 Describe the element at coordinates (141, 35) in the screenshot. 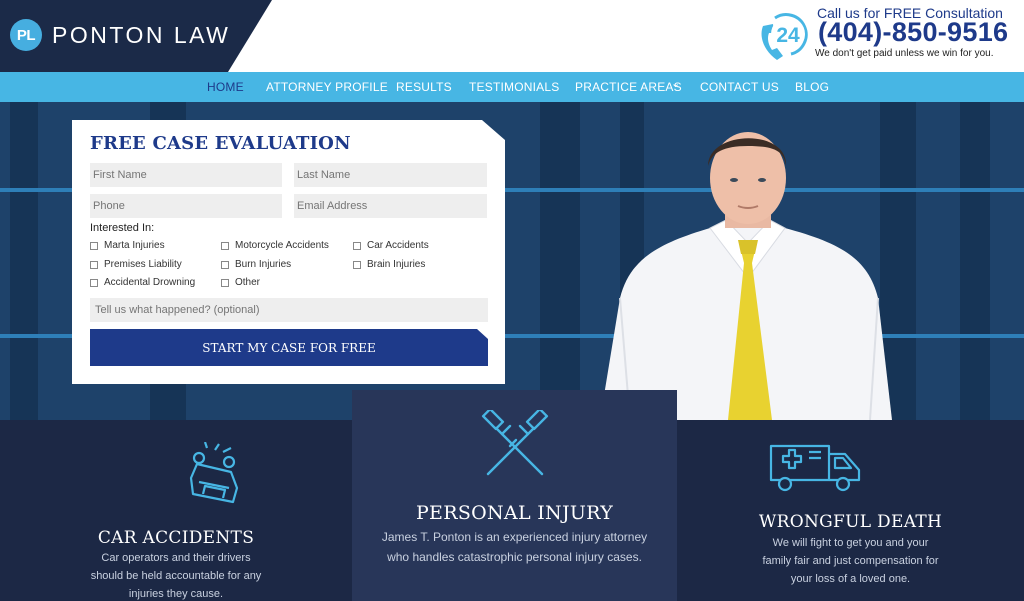

I see `logo-text: PONTON LAW` at that location.